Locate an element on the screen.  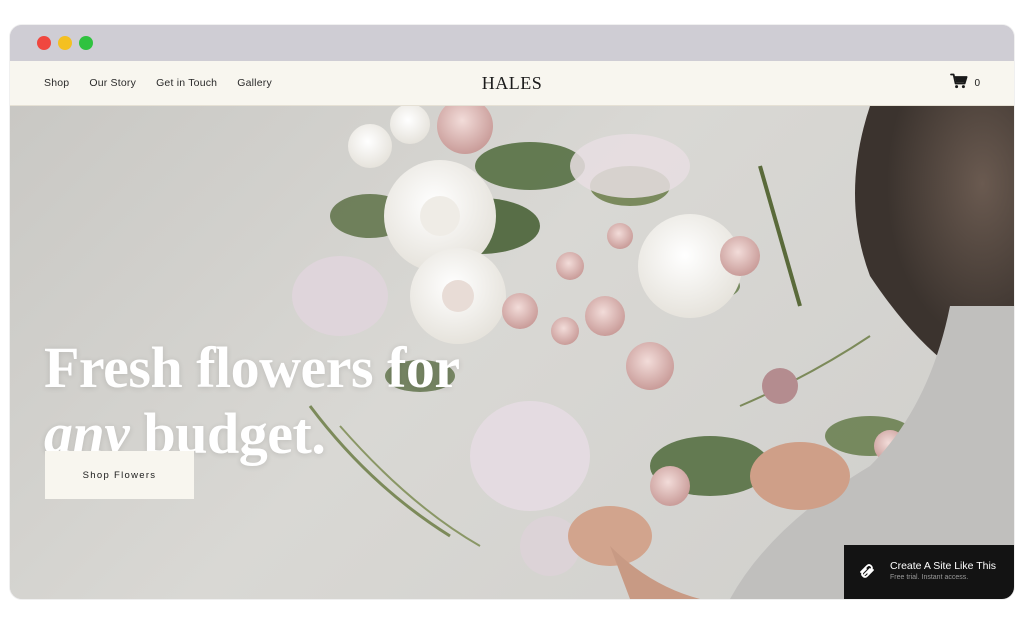
site-logo: HALES is located at coordinates (512, 83).